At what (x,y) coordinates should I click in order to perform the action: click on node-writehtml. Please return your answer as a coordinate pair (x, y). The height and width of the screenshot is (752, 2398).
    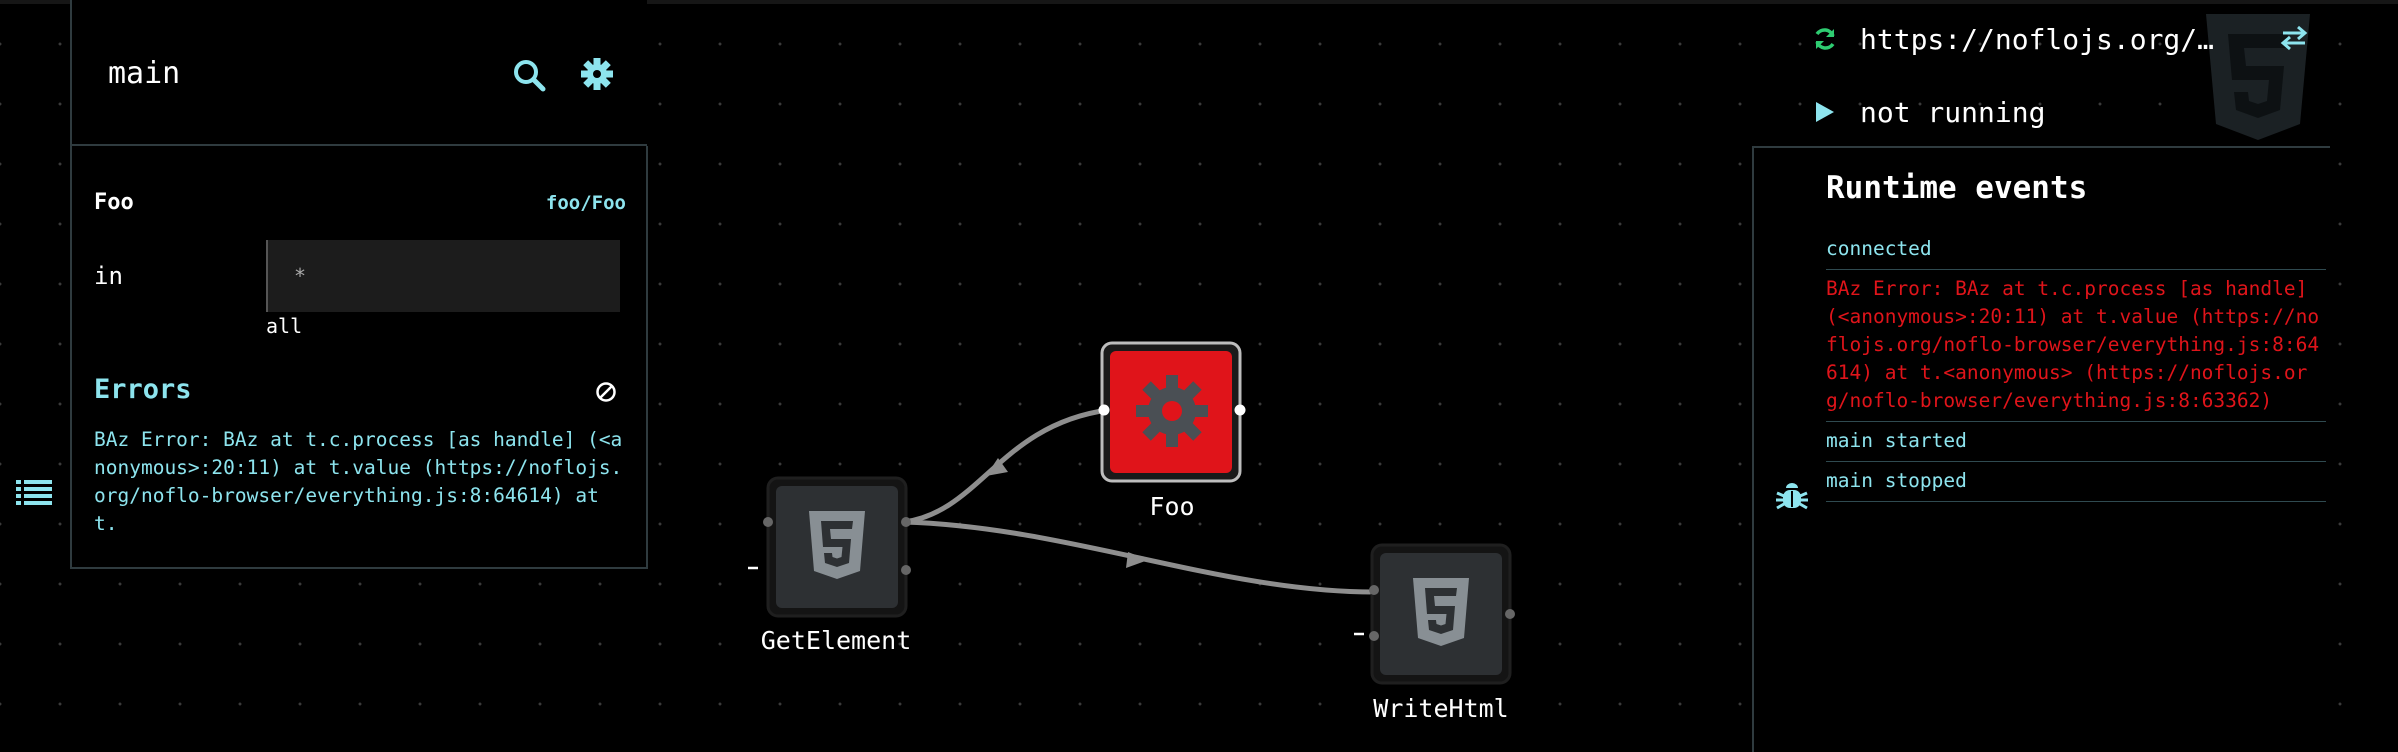
    Looking at the image, I should click on (1434, 614).